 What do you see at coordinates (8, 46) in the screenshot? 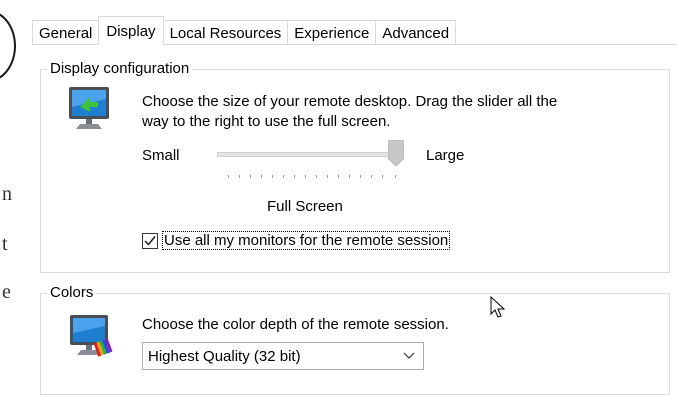
I see `background-window-frame` at bounding box center [8, 46].